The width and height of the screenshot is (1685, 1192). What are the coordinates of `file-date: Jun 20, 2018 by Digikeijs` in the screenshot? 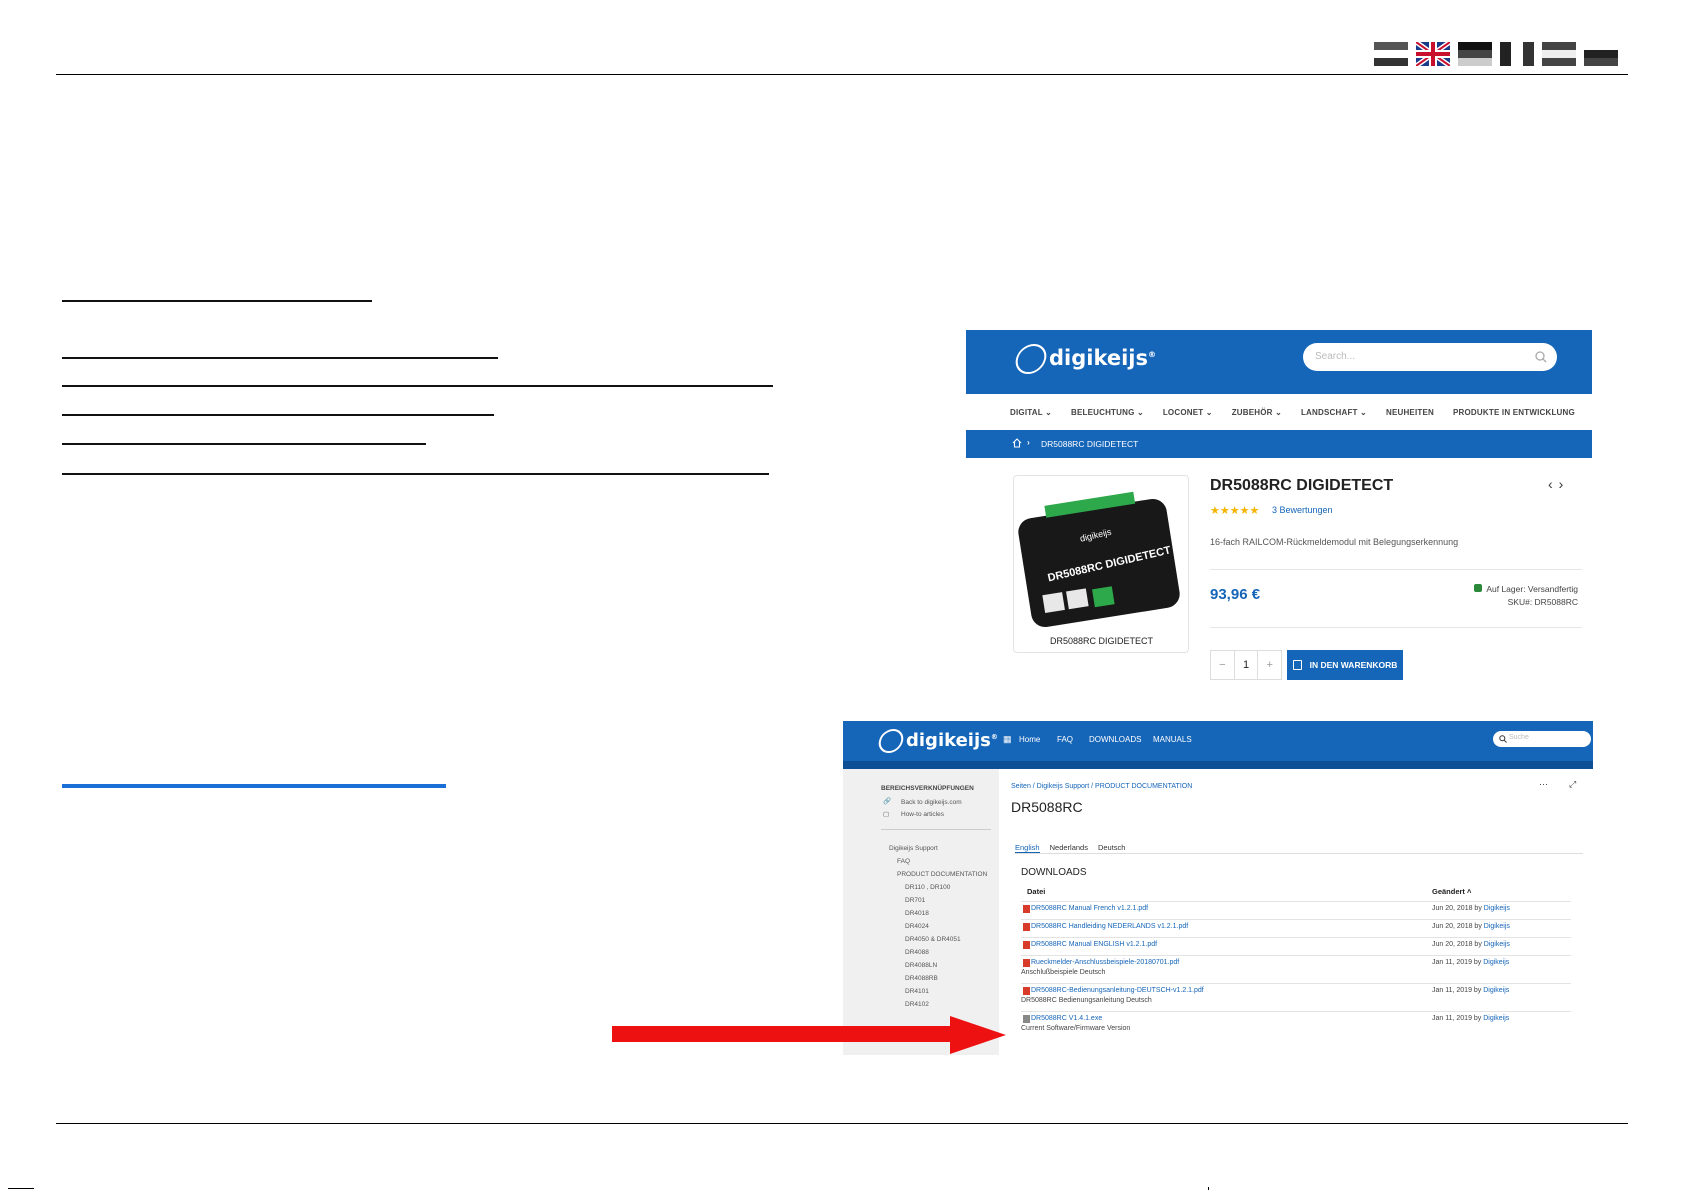 It's located at (1471, 908).